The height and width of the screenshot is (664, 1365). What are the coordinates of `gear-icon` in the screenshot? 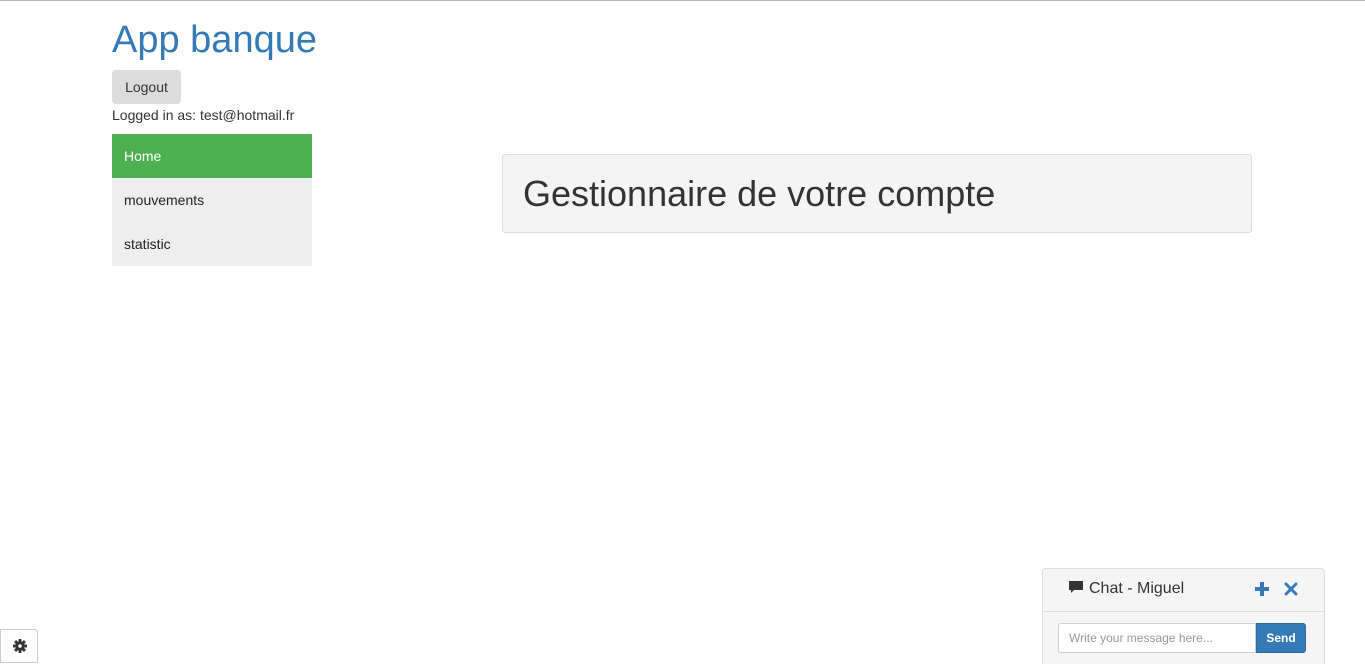 It's located at (20, 646).